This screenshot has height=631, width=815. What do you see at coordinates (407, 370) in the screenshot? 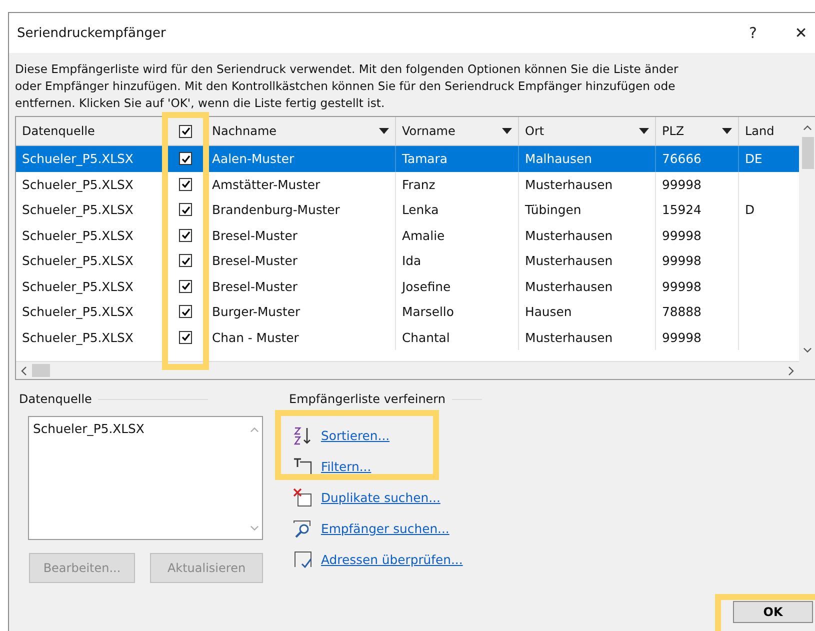
I see `horizontal-scrollbar` at bounding box center [407, 370].